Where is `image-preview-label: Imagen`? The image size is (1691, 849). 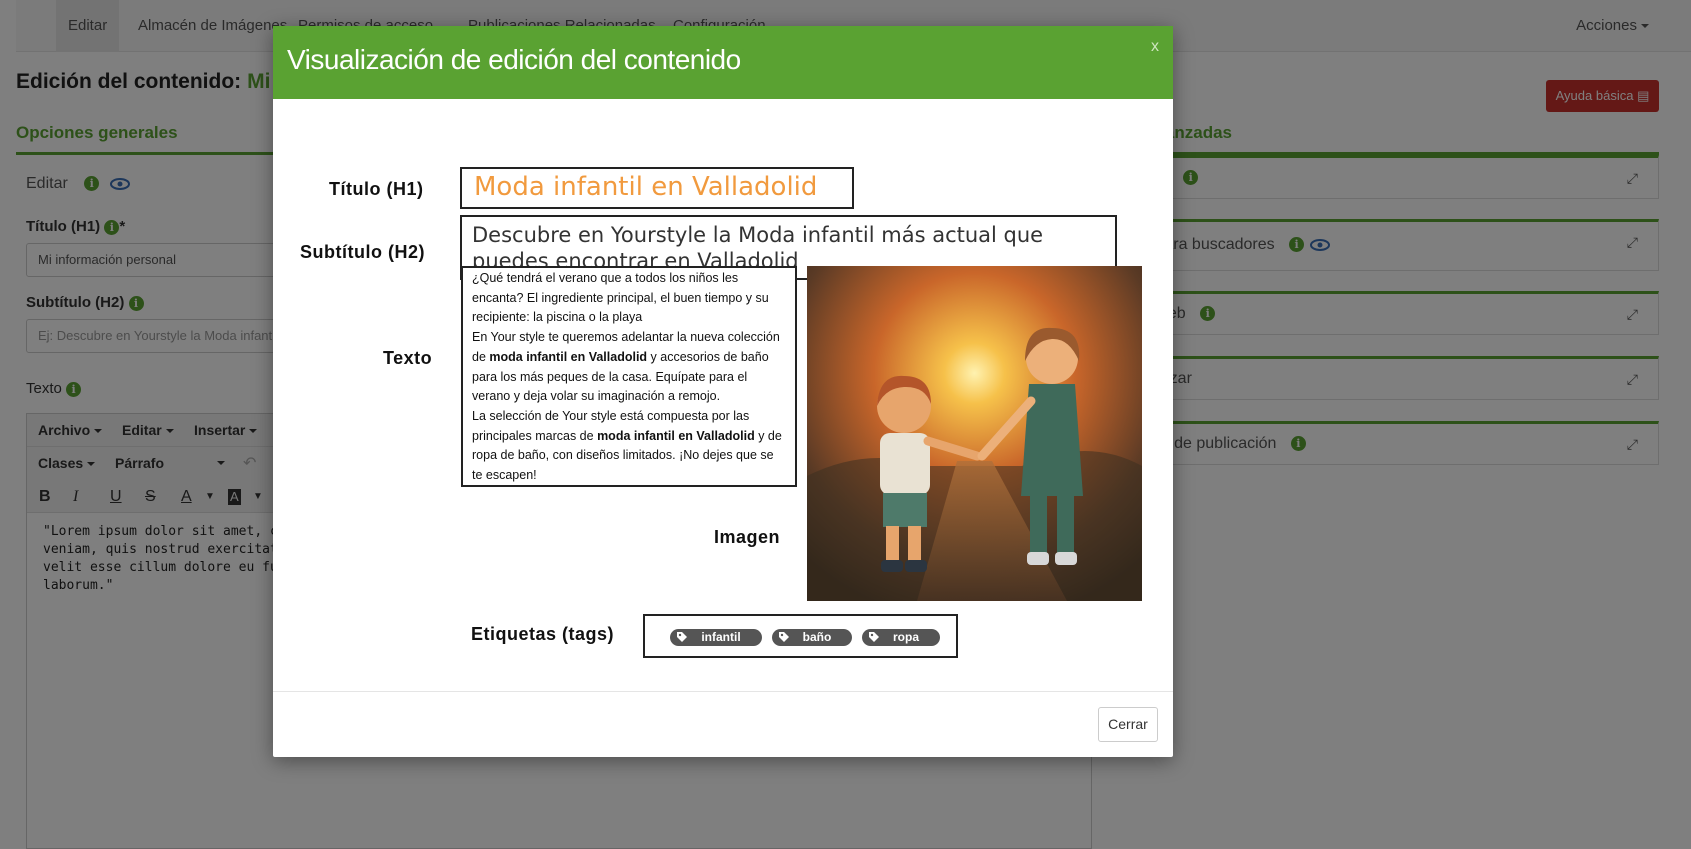 image-preview-label: Imagen is located at coordinates (747, 537).